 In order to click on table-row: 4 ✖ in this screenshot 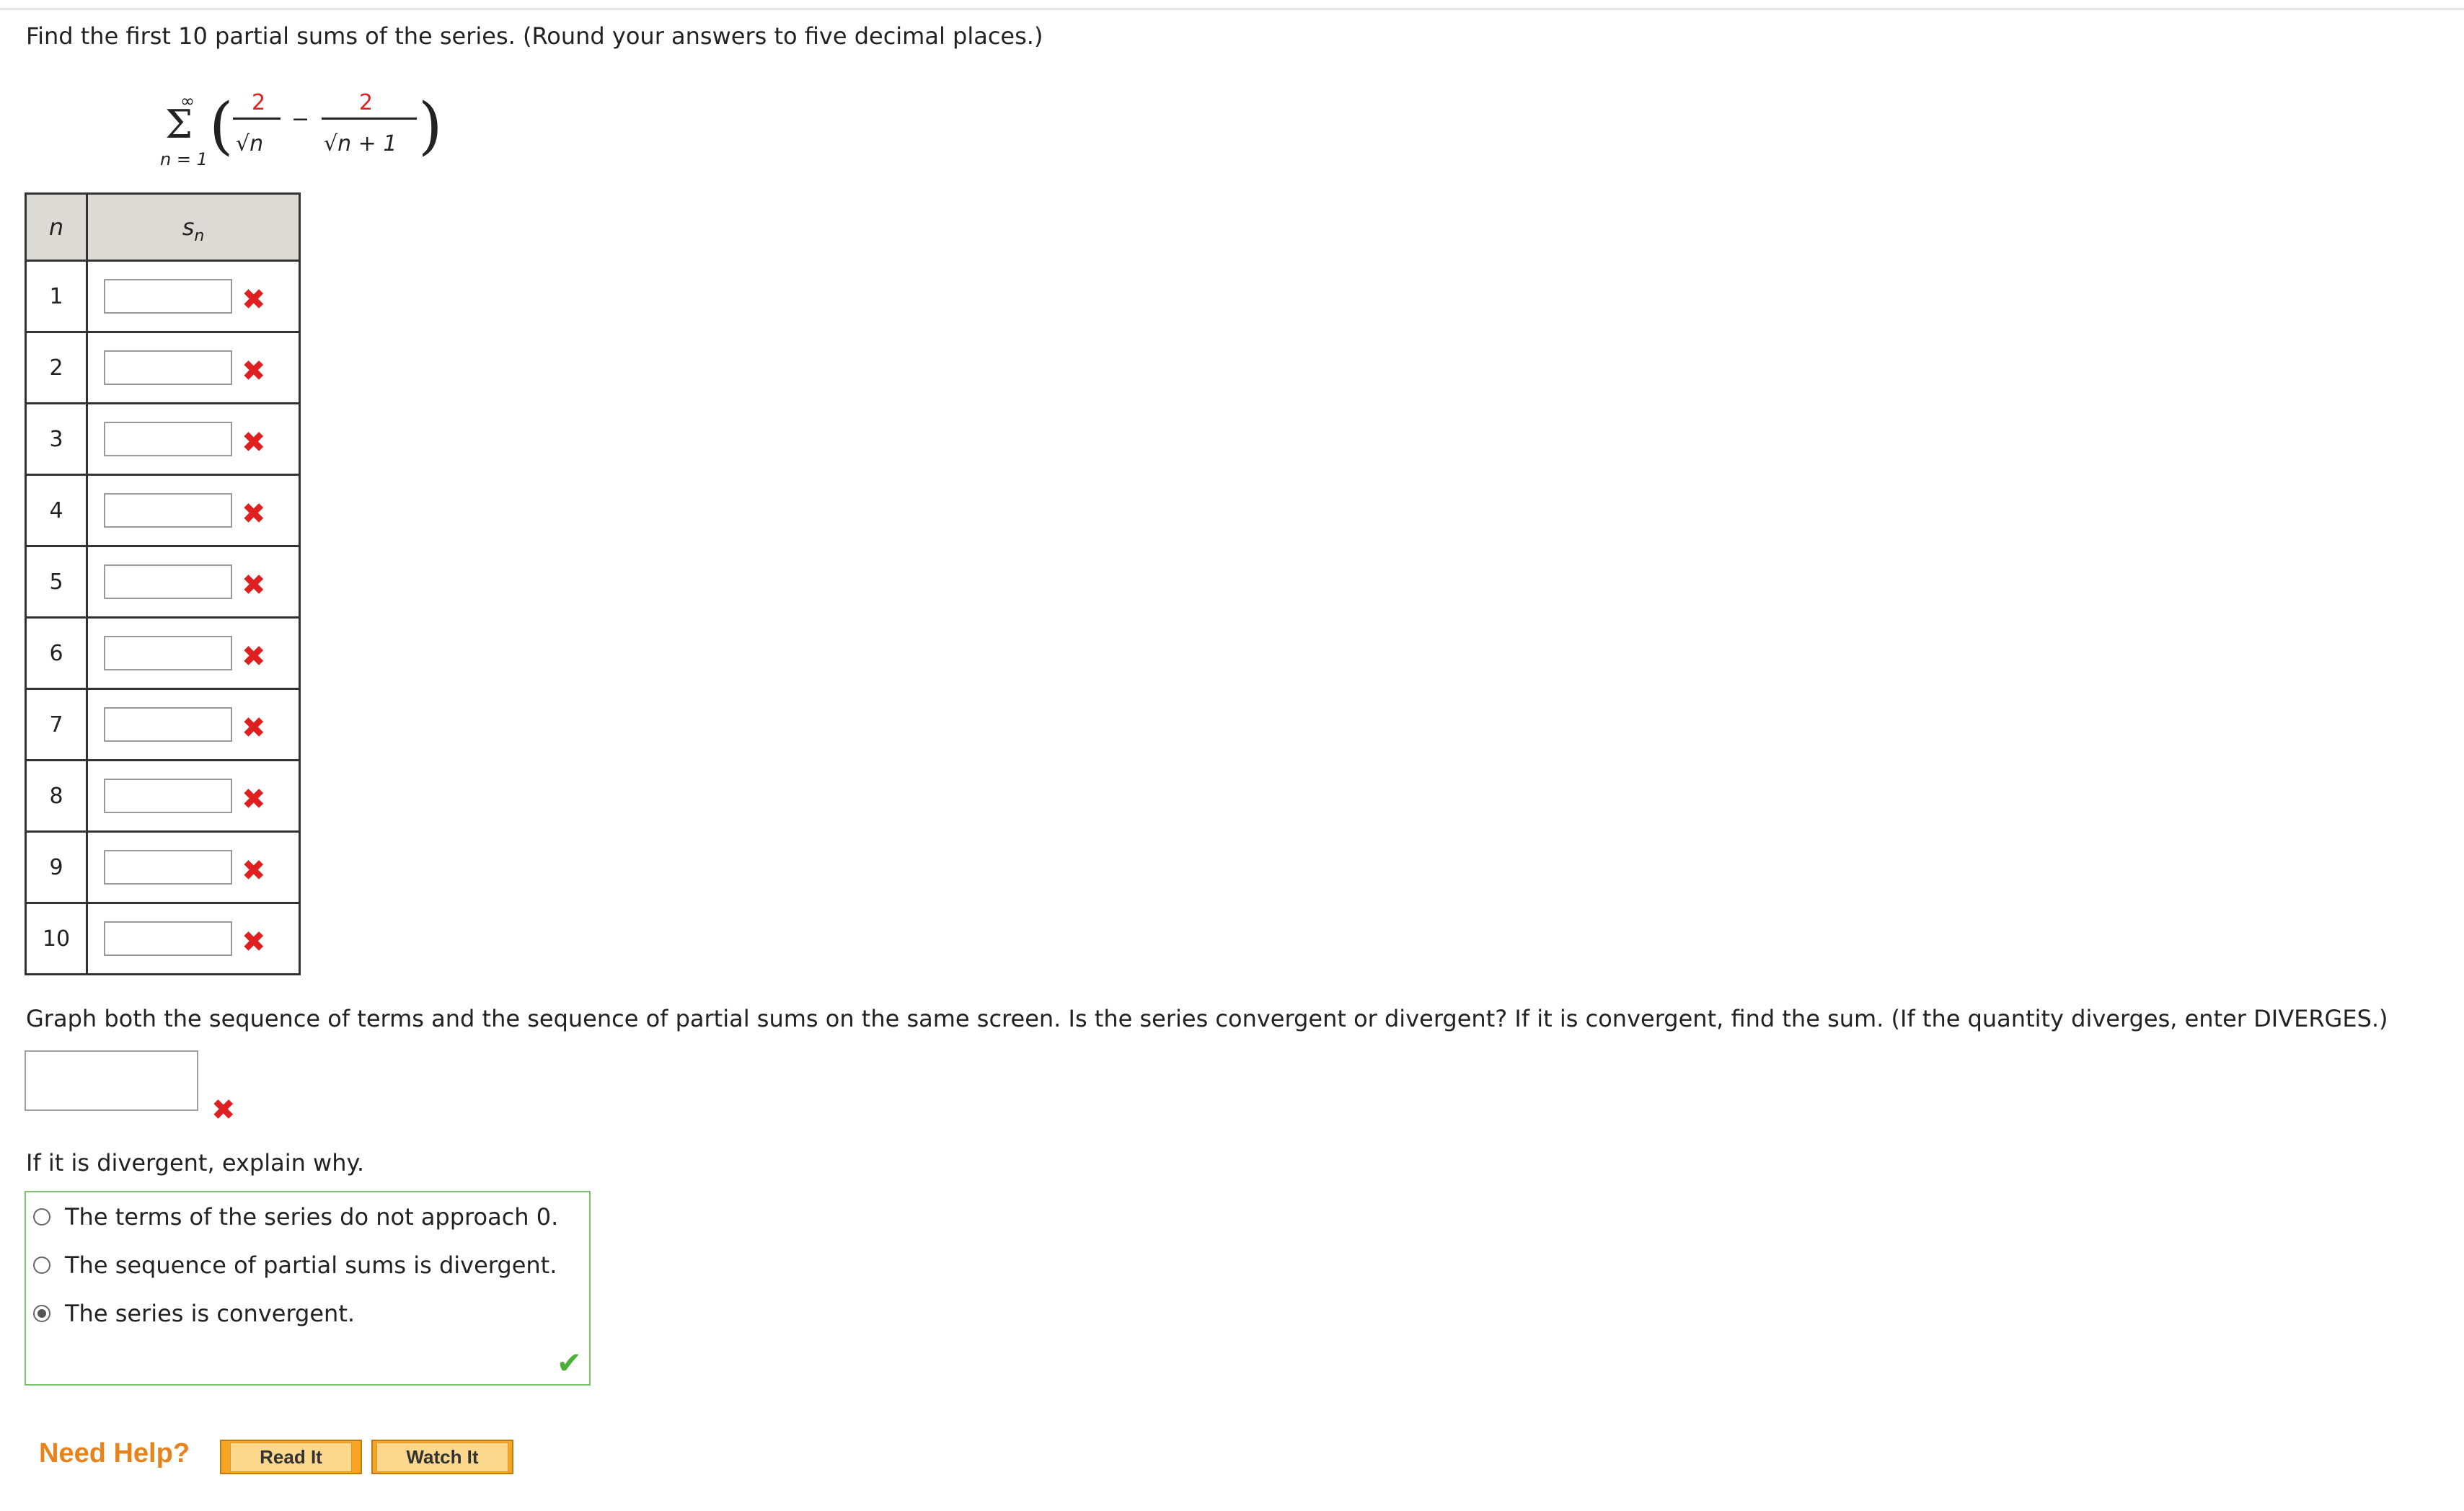, I will do `click(163, 510)`.